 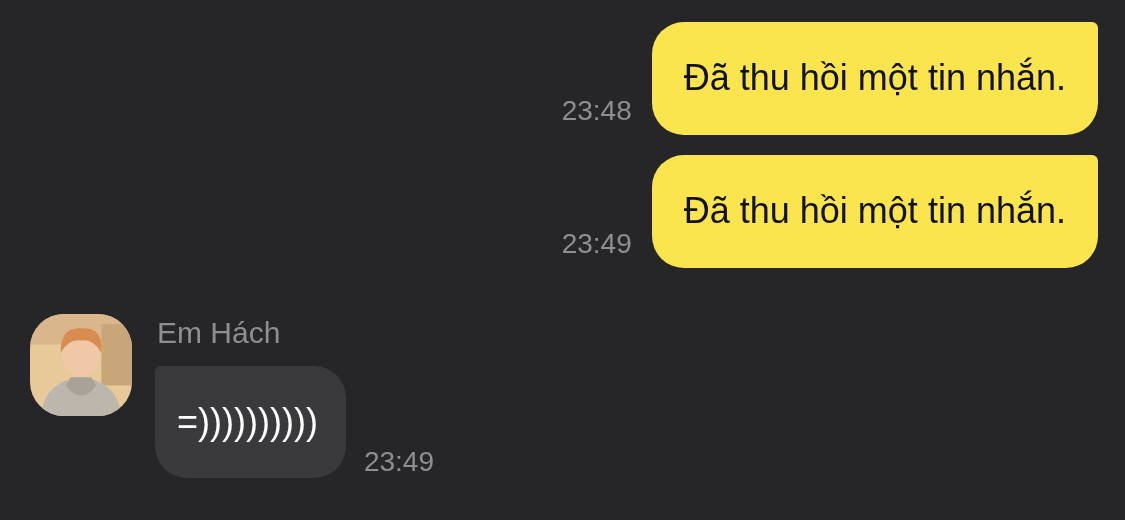 What do you see at coordinates (219, 333) in the screenshot?
I see `sender-name: Em Hách` at bounding box center [219, 333].